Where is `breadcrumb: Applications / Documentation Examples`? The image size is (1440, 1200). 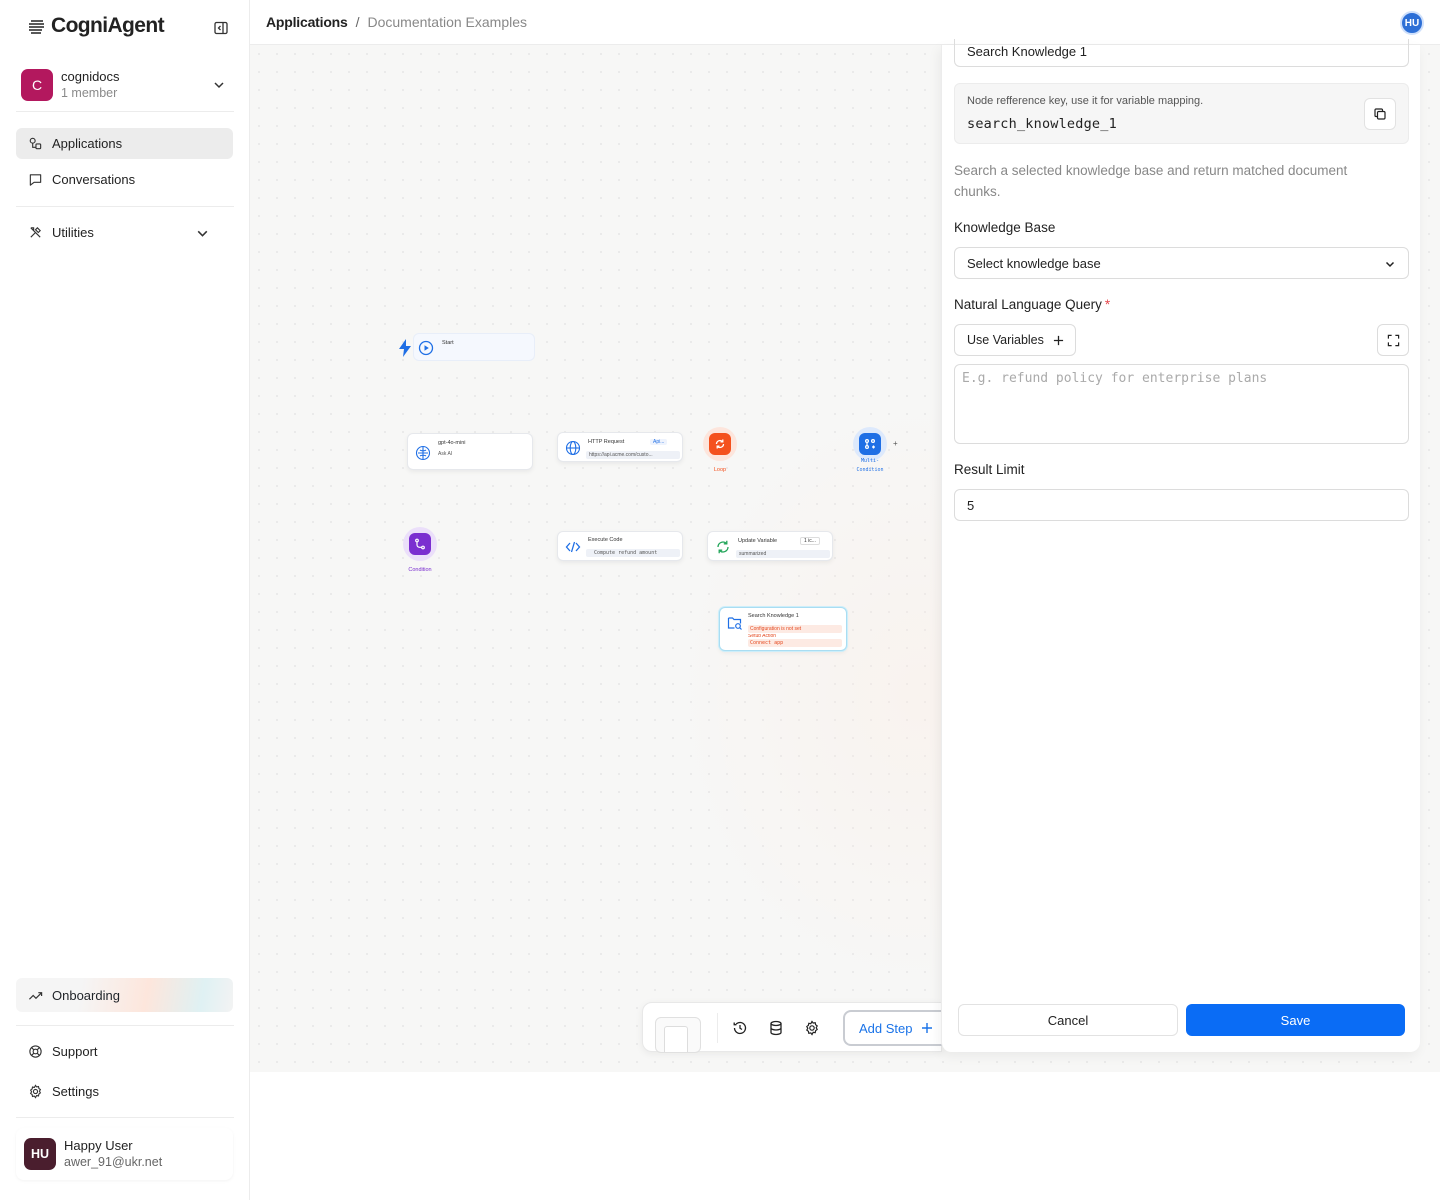
breadcrumb: Applications / Documentation Examples is located at coordinates (396, 22).